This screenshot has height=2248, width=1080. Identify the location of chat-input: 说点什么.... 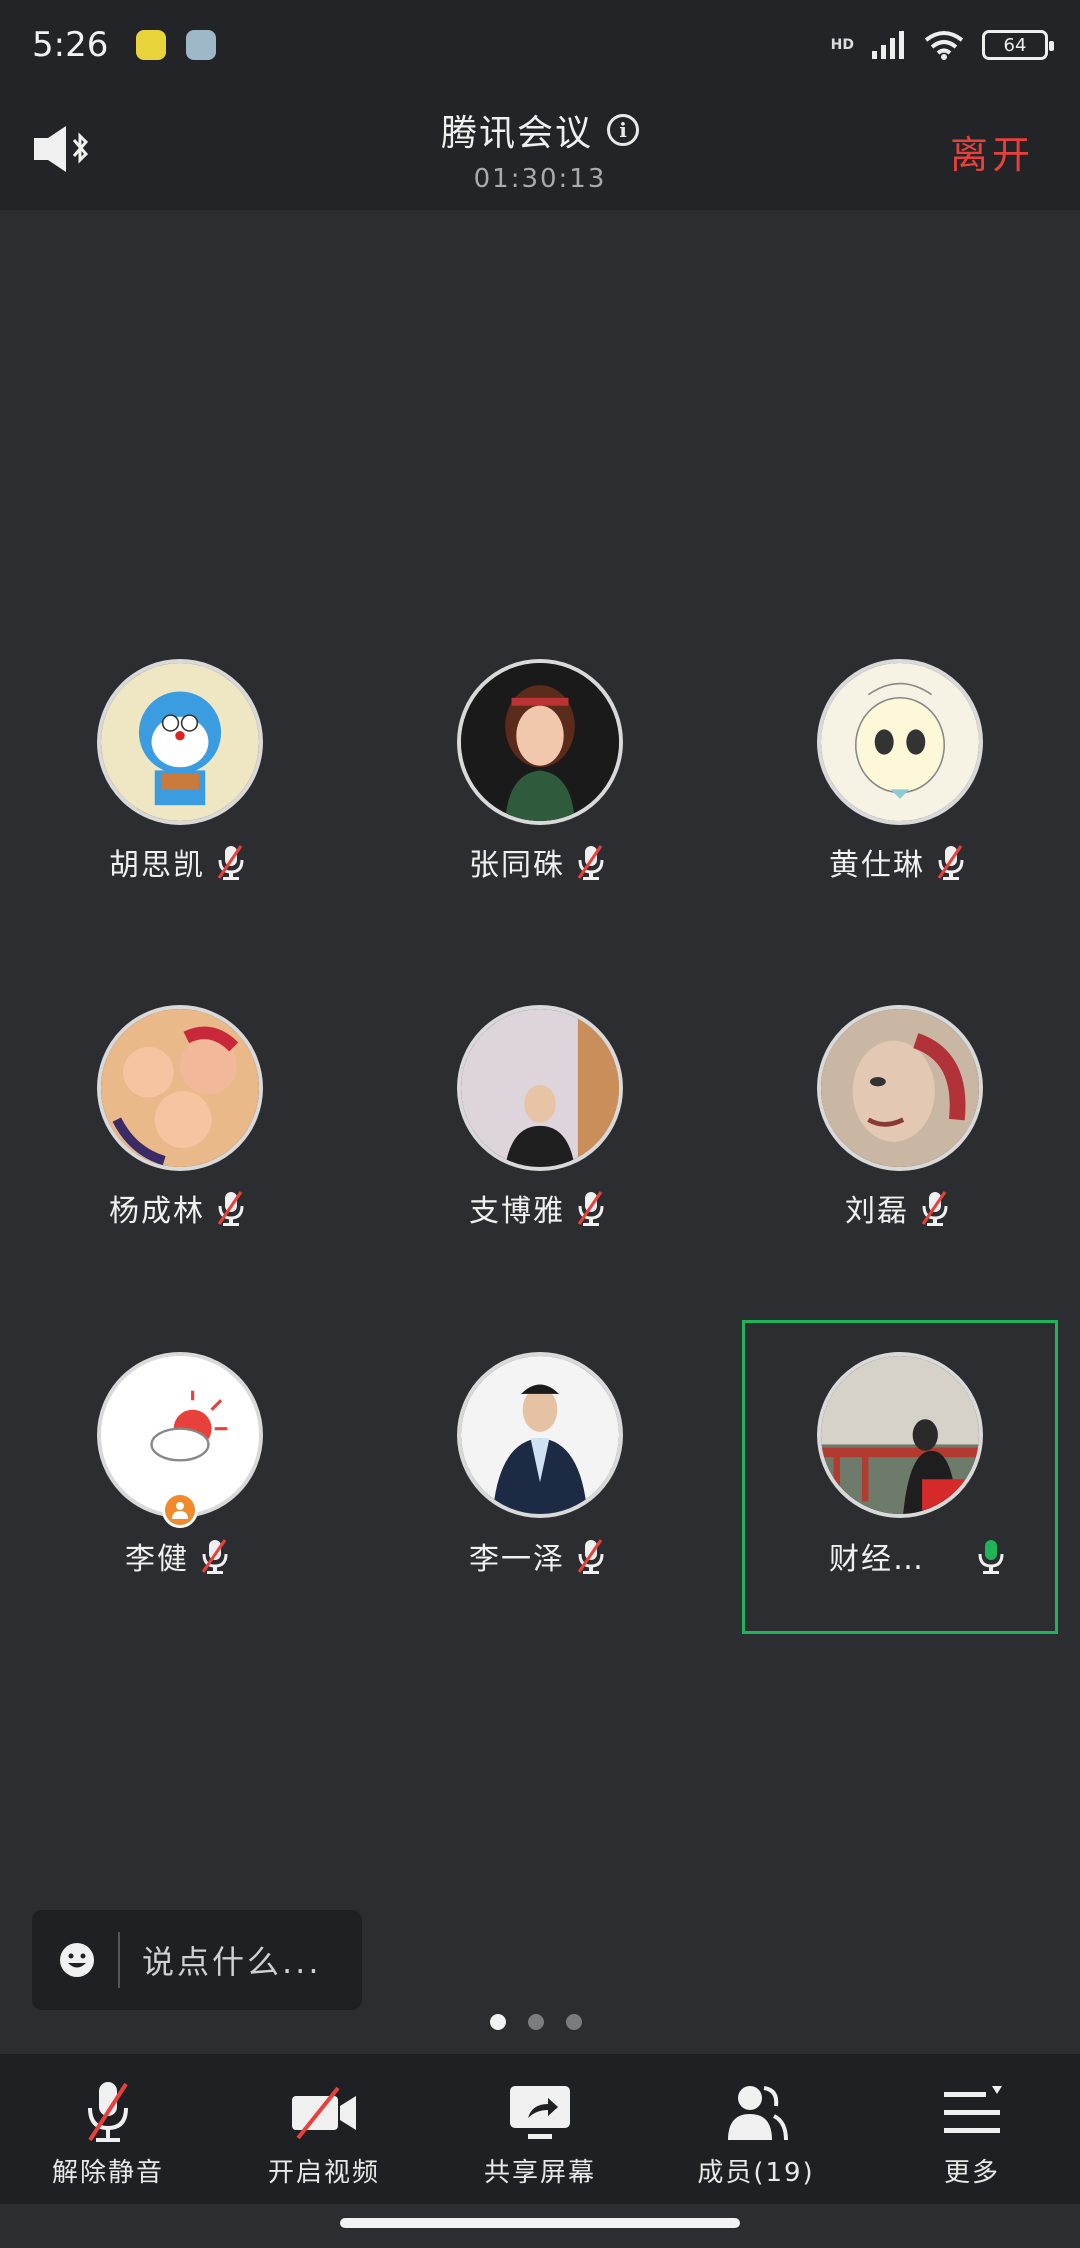
(197, 1960).